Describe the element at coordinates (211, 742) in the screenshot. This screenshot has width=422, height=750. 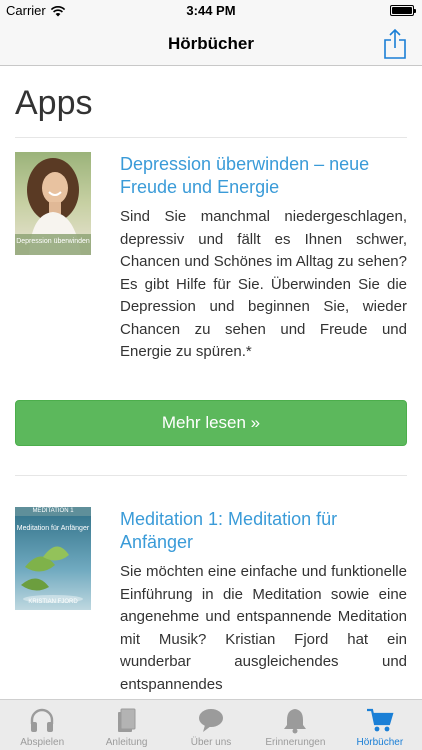
I see `tab-label: Über uns` at that location.